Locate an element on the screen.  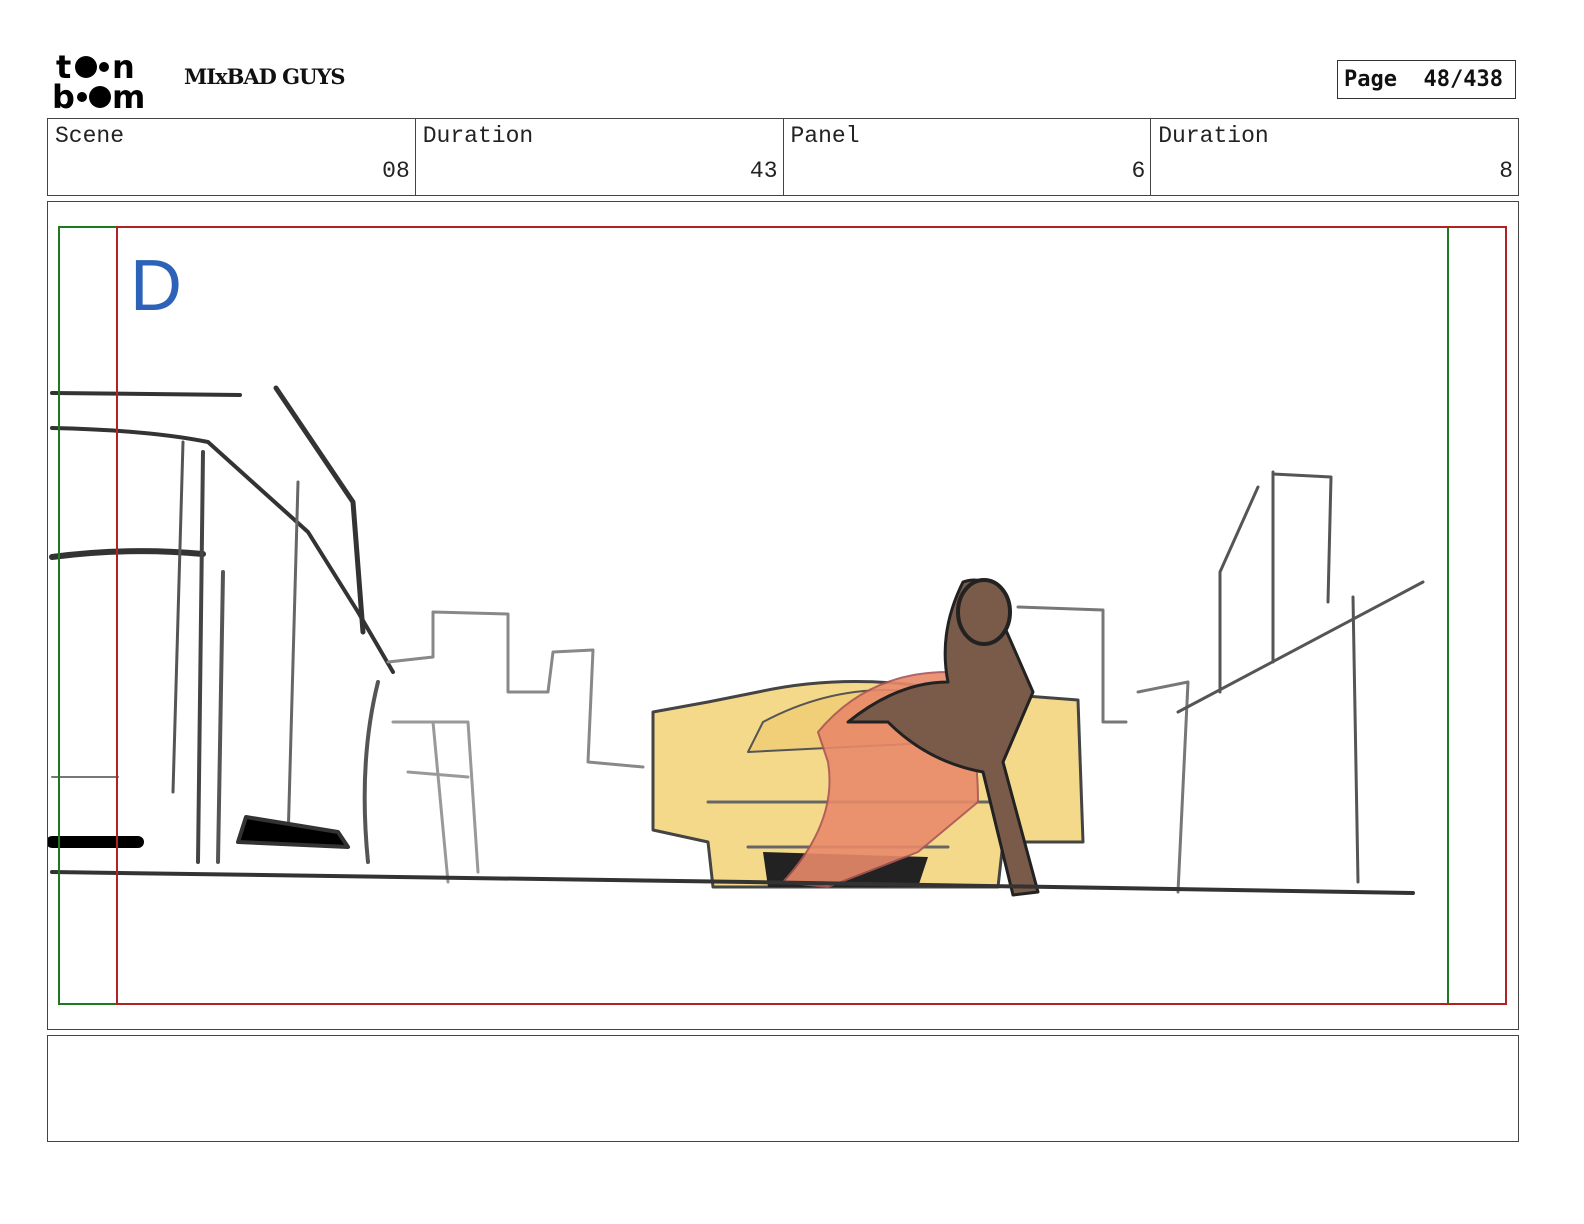
scene-cell: Scene 08 is located at coordinates (232, 157).